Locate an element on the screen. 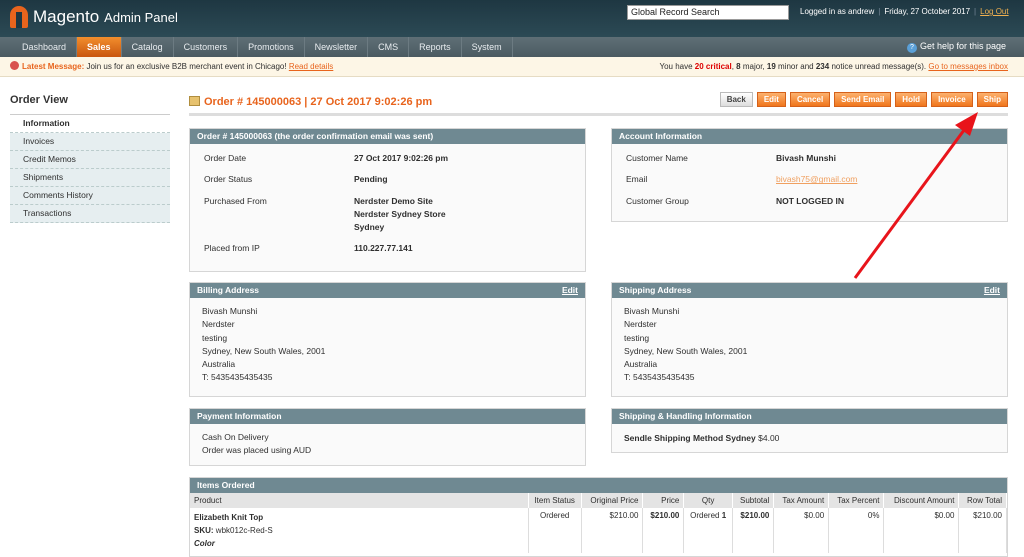 The height and width of the screenshot is (557, 1024). annotation-arrow is located at coordinates (915, 195).